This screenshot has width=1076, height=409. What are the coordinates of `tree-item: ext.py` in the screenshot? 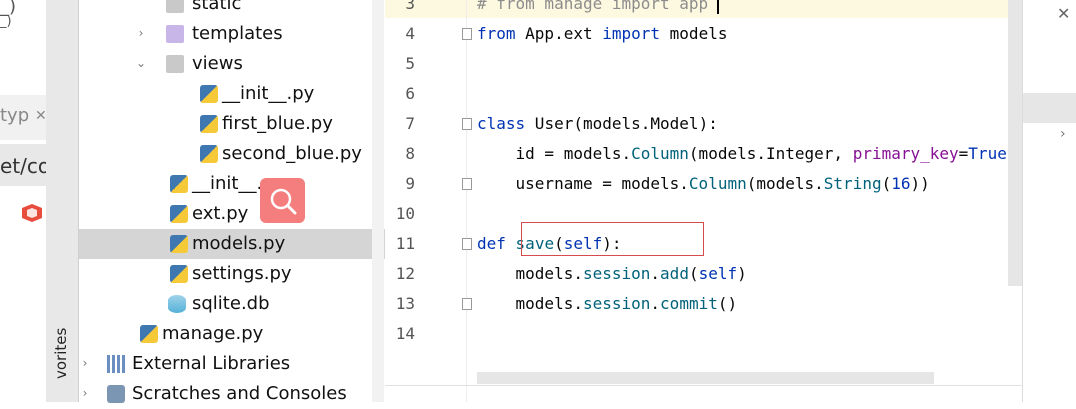 It's located at (232, 214).